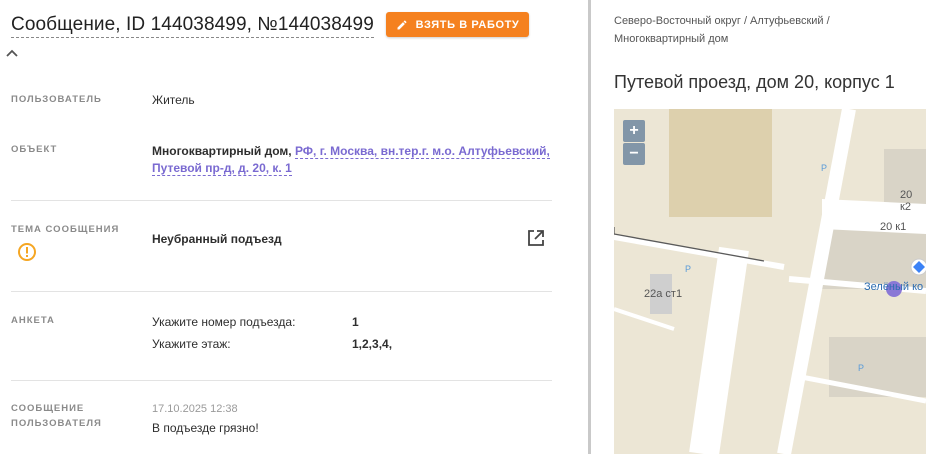 This screenshot has width=926, height=454. Describe the element at coordinates (191, 344) in the screenshot. I see `survey-floor-key: Укажите этаж:` at that location.